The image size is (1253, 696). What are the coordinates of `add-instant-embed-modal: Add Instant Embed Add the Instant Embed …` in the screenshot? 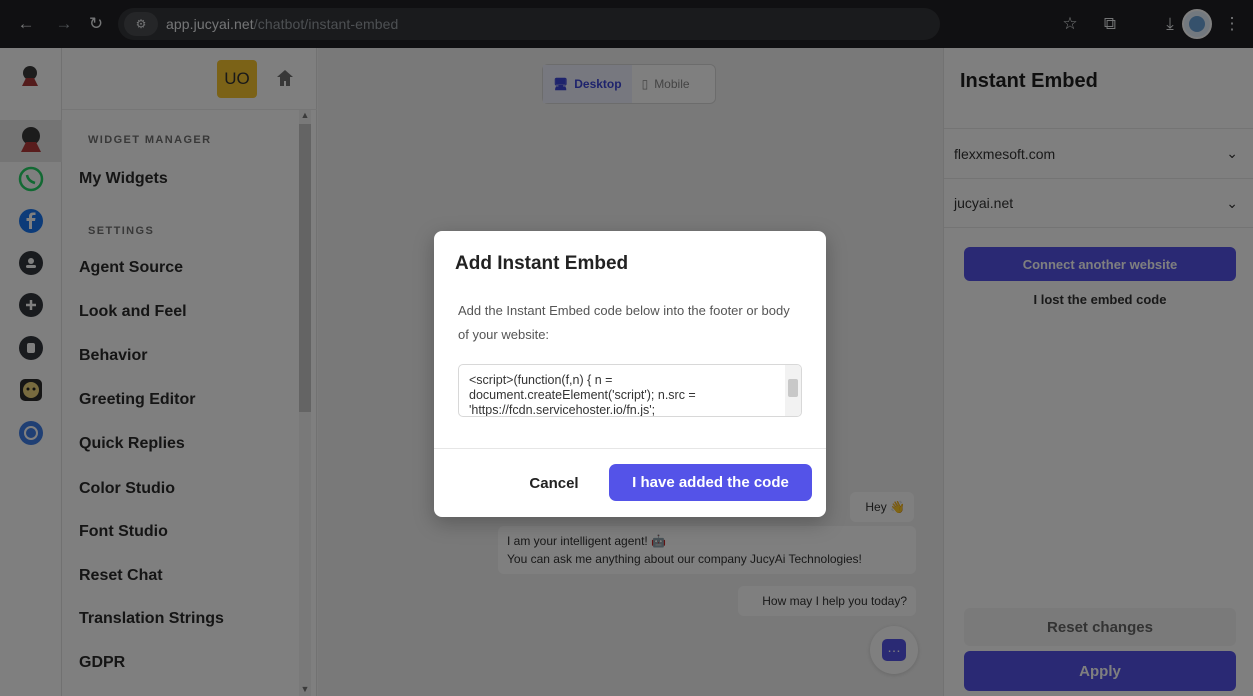 It's located at (630, 374).